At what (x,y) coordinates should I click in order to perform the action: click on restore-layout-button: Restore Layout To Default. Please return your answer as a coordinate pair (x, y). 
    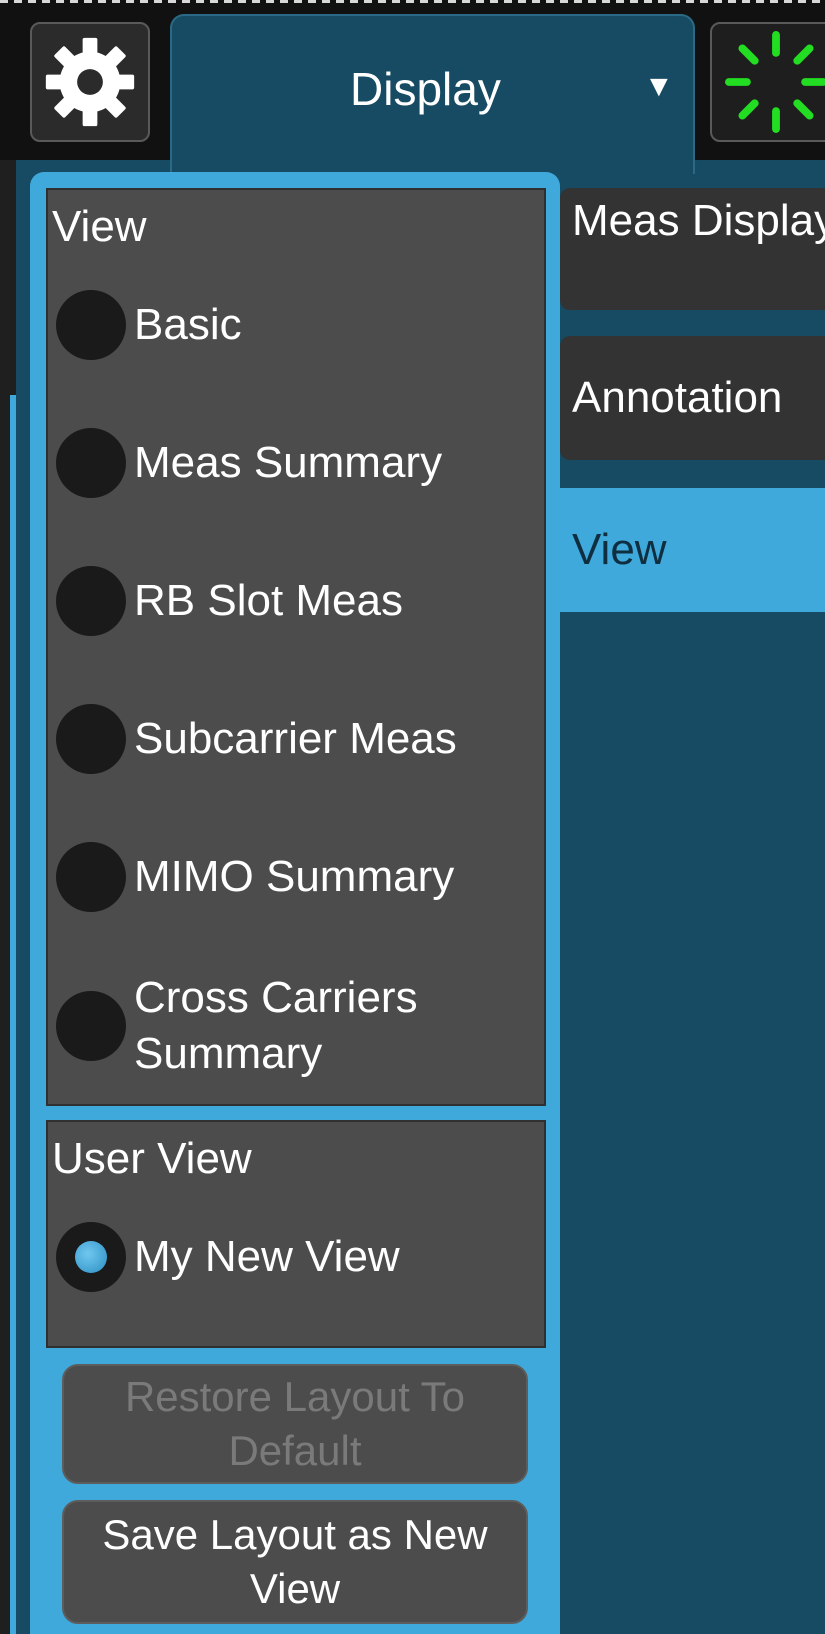
    Looking at the image, I should click on (295, 1424).